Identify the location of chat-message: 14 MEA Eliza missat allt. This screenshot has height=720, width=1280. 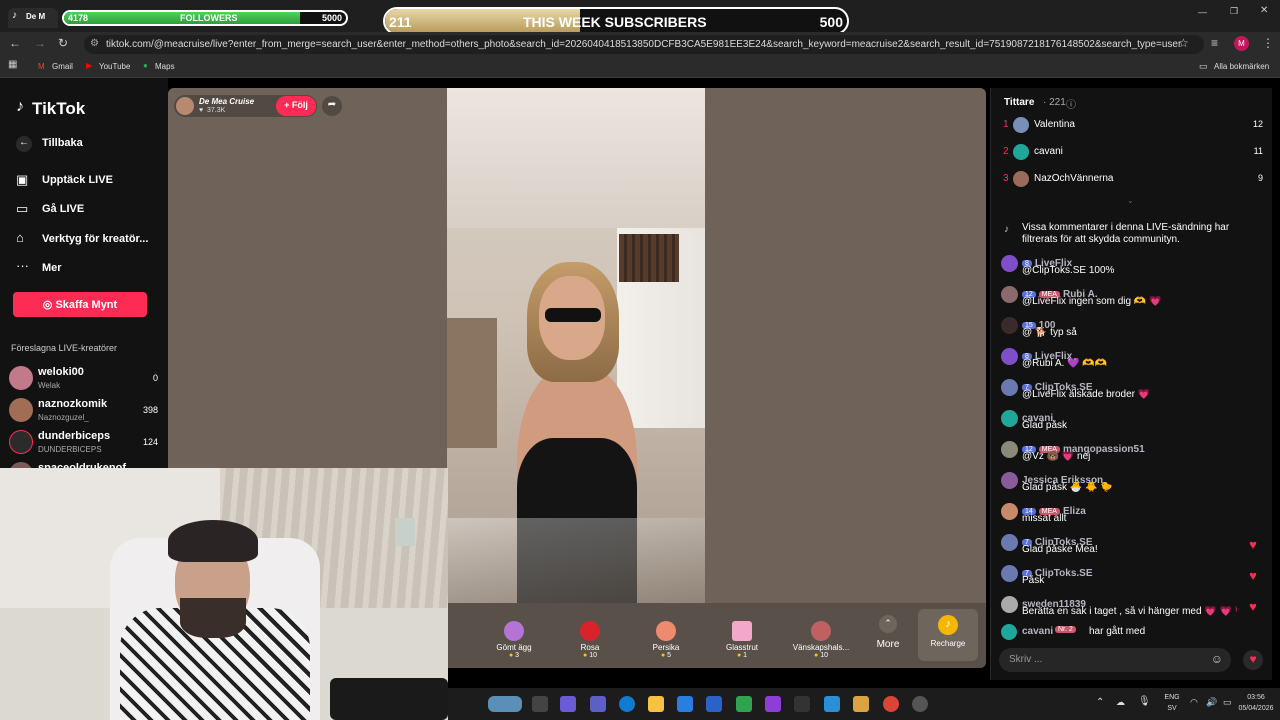
(1132, 515).